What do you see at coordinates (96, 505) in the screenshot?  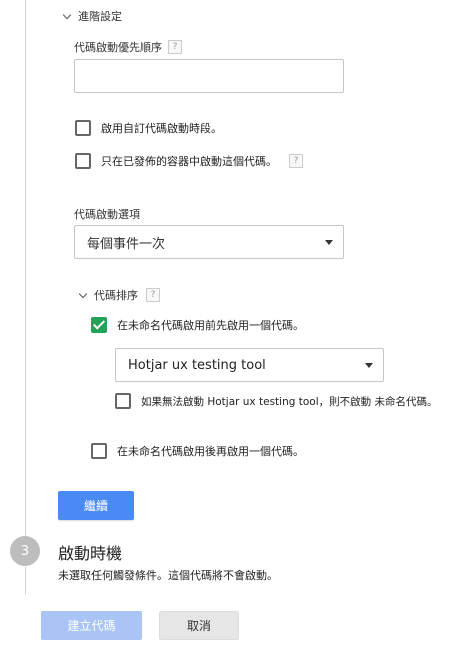 I see `continue-button: 繼續` at bounding box center [96, 505].